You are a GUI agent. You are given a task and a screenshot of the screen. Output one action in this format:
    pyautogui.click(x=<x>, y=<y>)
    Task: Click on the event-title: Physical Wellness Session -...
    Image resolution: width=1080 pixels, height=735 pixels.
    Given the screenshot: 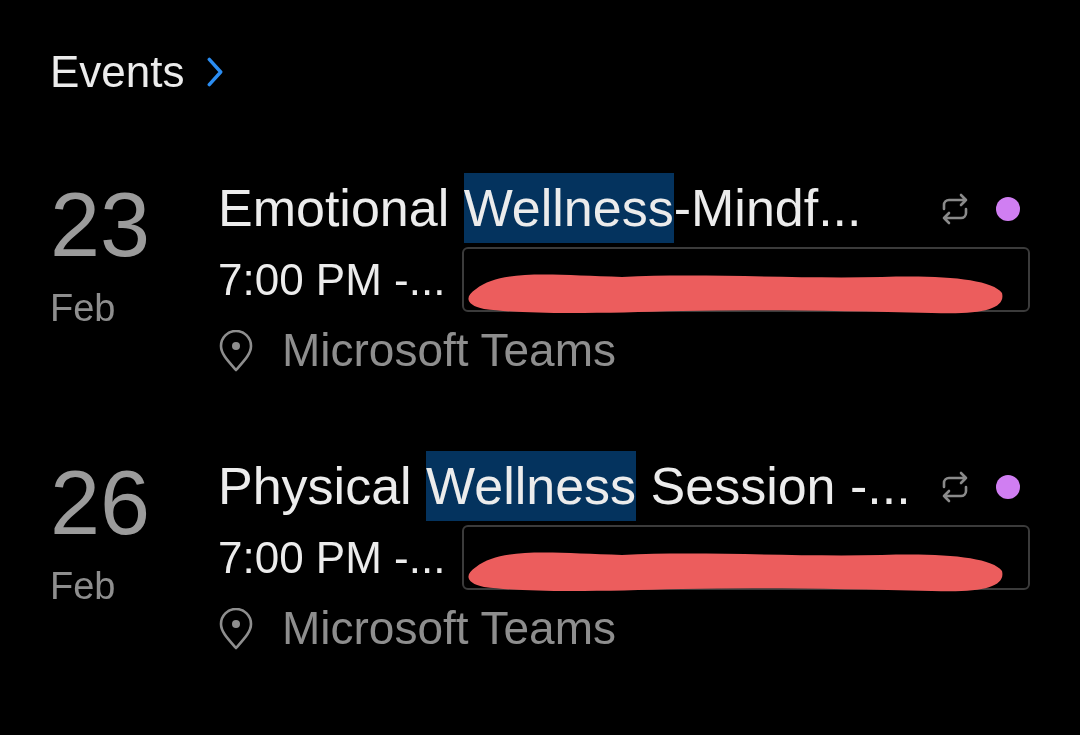 What is the action you would take?
    pyautogui.click(x=564, y=486)
    